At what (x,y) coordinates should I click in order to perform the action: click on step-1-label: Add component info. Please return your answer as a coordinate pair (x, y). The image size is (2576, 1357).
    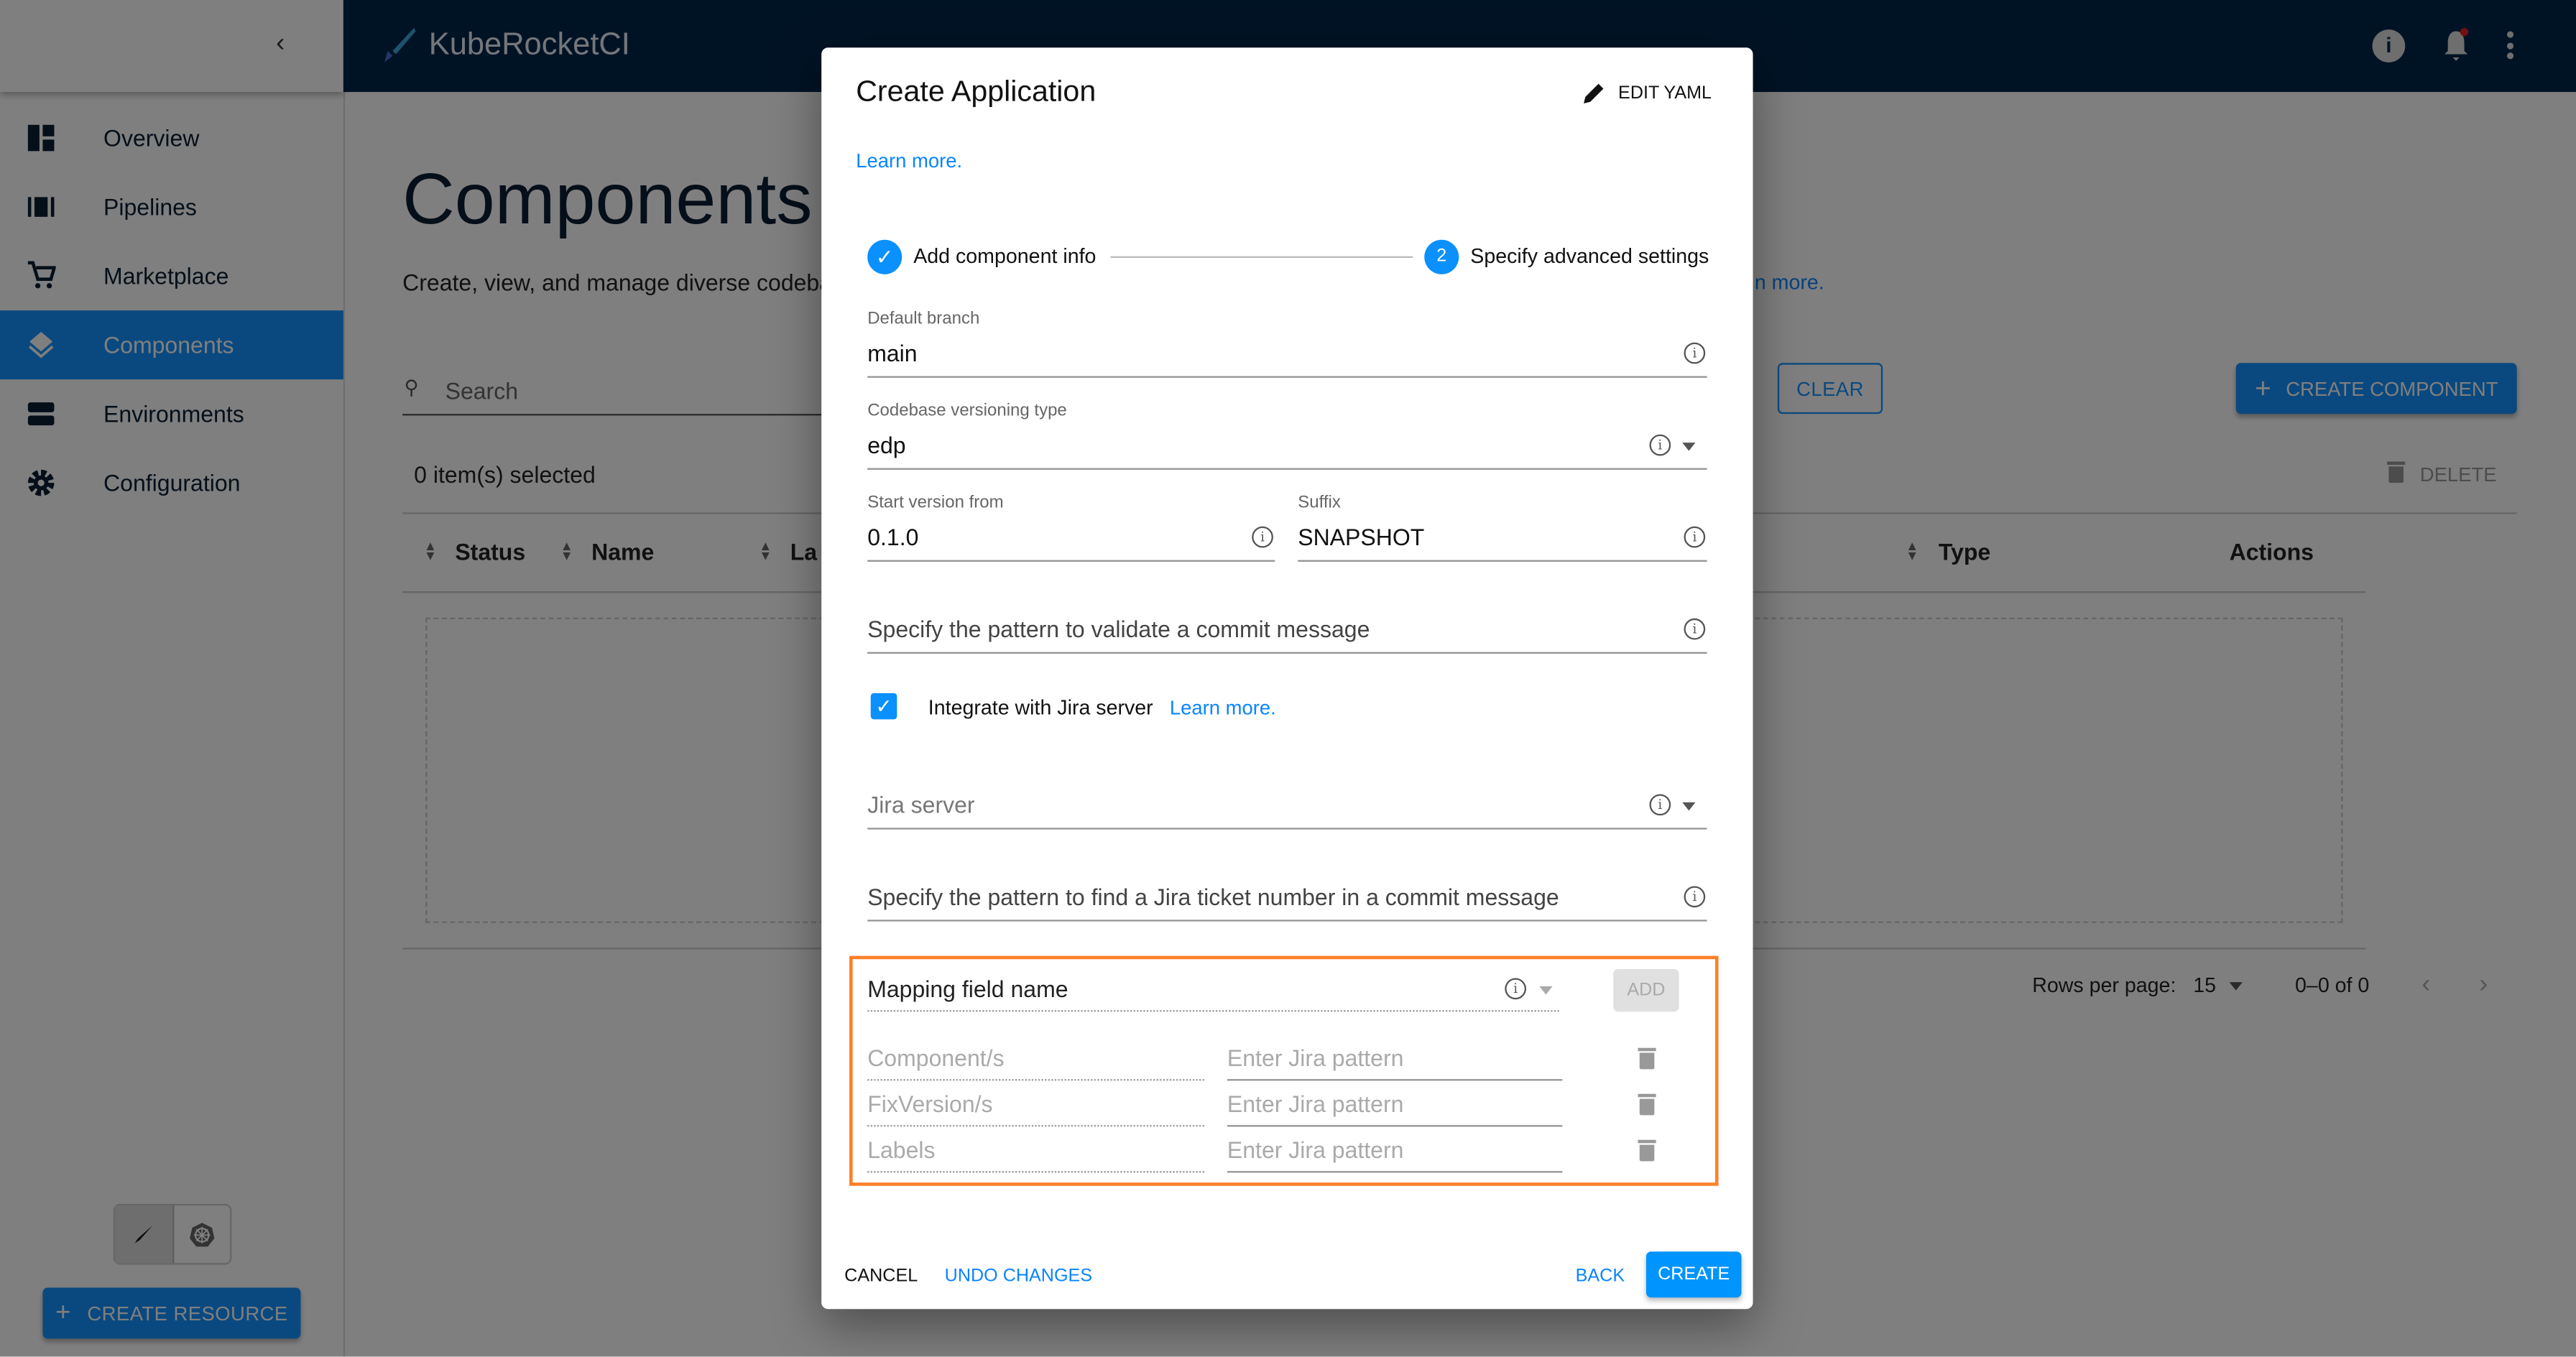
    Looking at the image, I should click on (1005, 256).